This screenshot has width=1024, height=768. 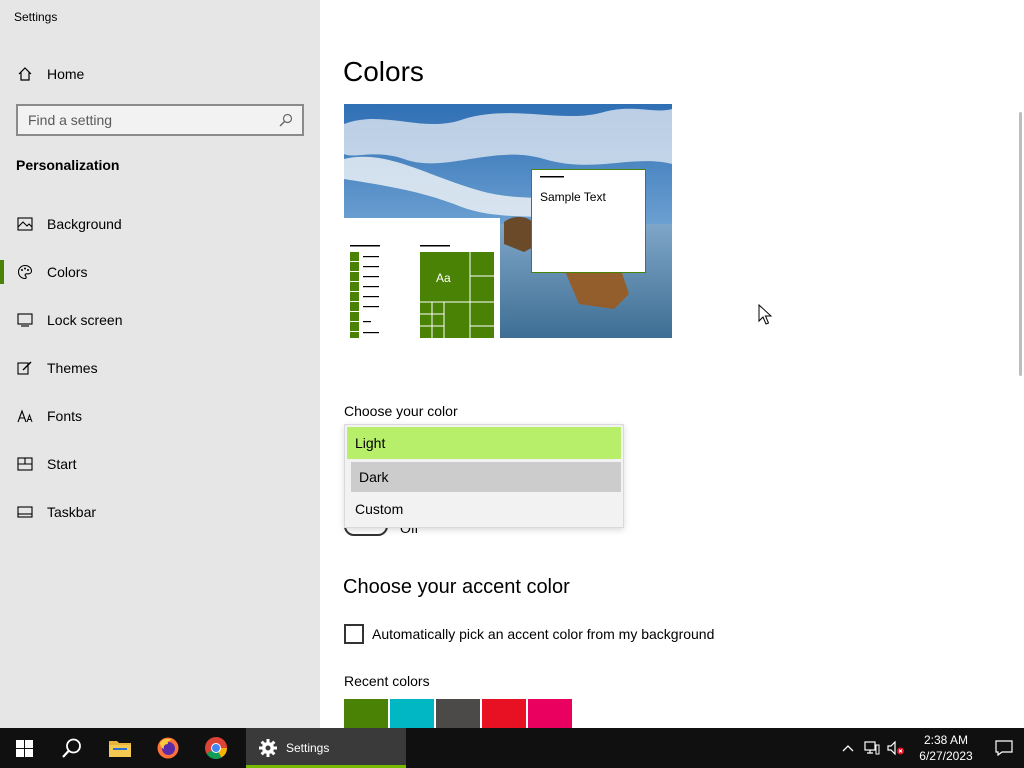 I want to click on network-icon, so click(x=872, y=748).